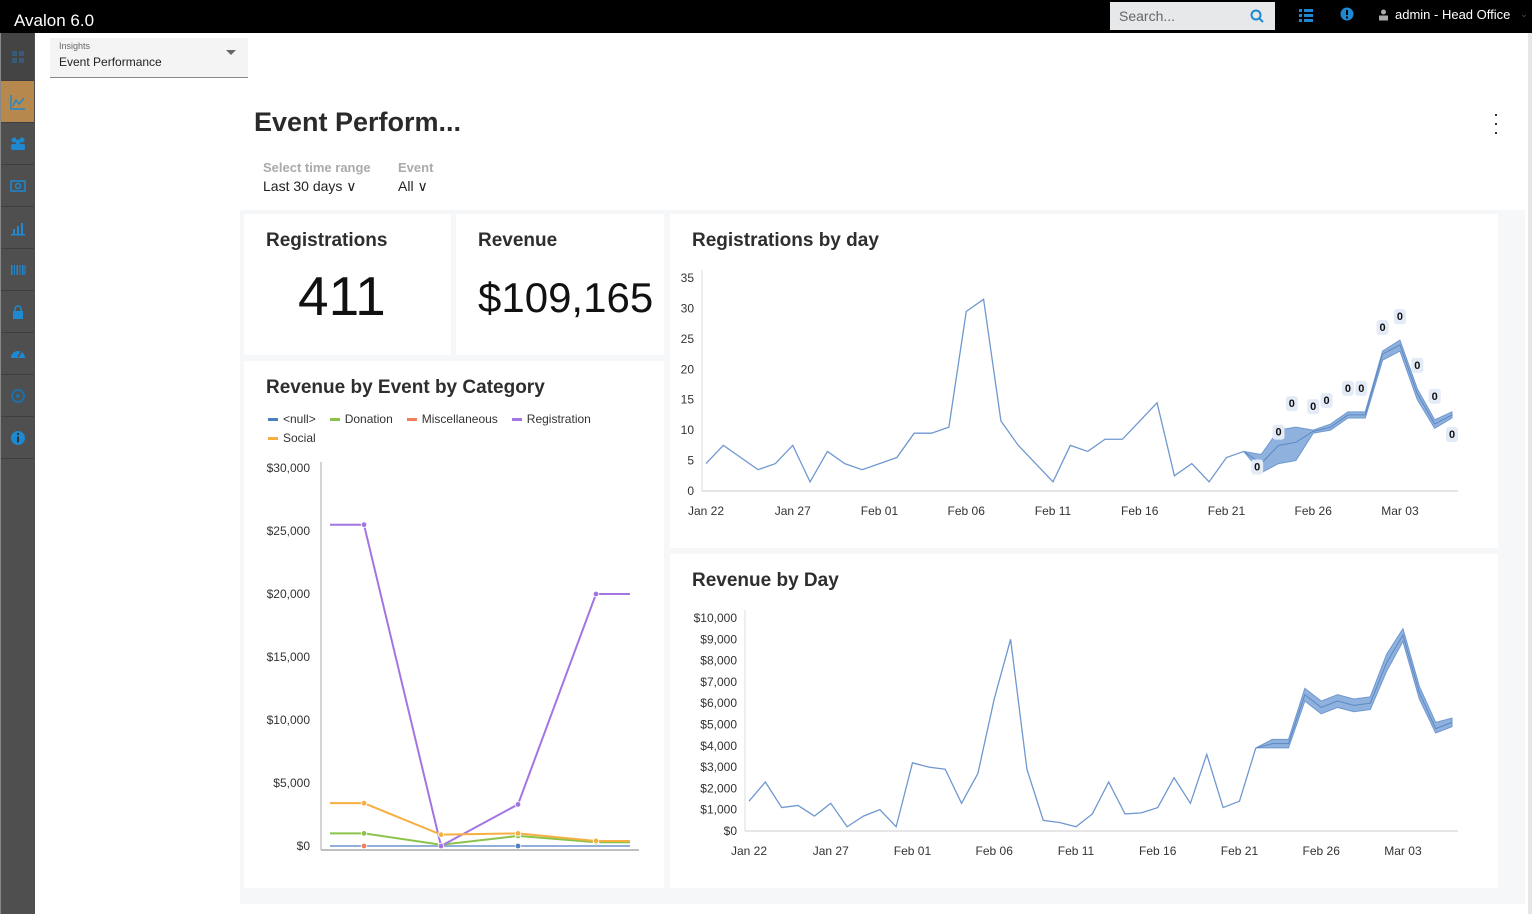 The width and height of the screenshot is (1532, 914). Describe the element at coordinates (749, 851) in the screenshot. I see `x-tick-label: Jan 22` at that location.